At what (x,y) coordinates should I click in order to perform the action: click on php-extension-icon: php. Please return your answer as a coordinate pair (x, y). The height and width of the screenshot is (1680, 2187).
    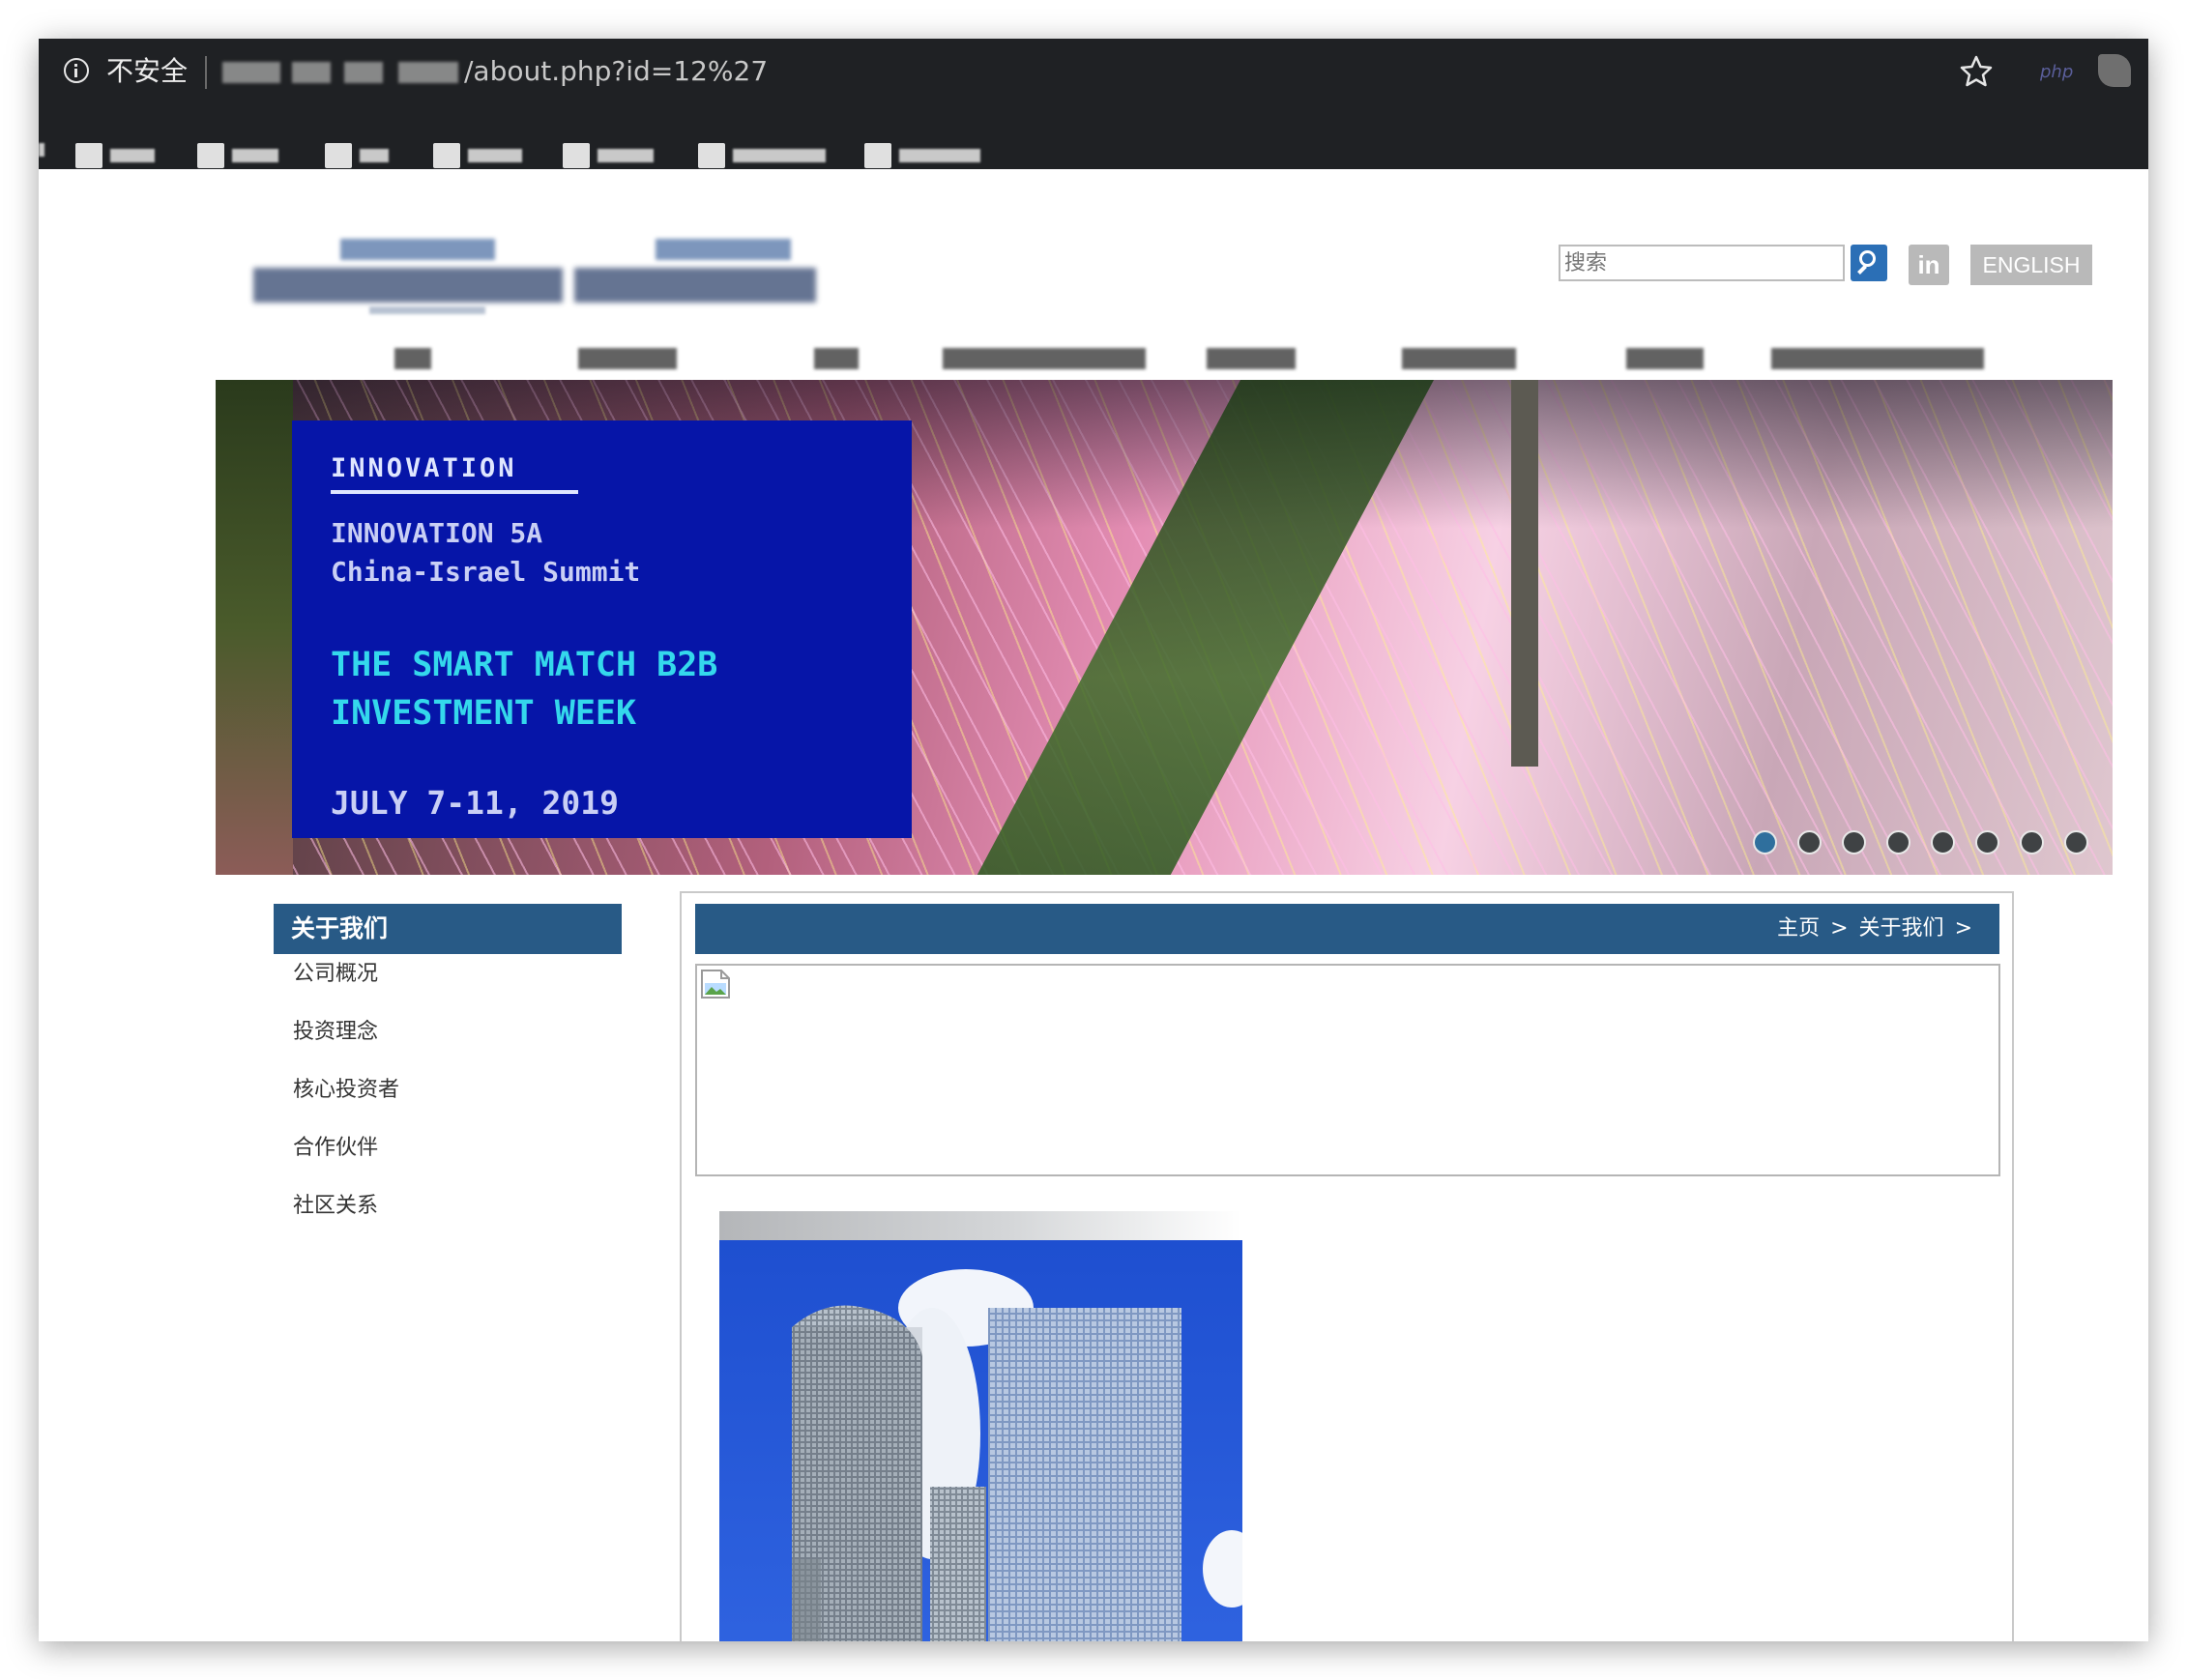
    Looking at the image, I should click on (2057, 73).